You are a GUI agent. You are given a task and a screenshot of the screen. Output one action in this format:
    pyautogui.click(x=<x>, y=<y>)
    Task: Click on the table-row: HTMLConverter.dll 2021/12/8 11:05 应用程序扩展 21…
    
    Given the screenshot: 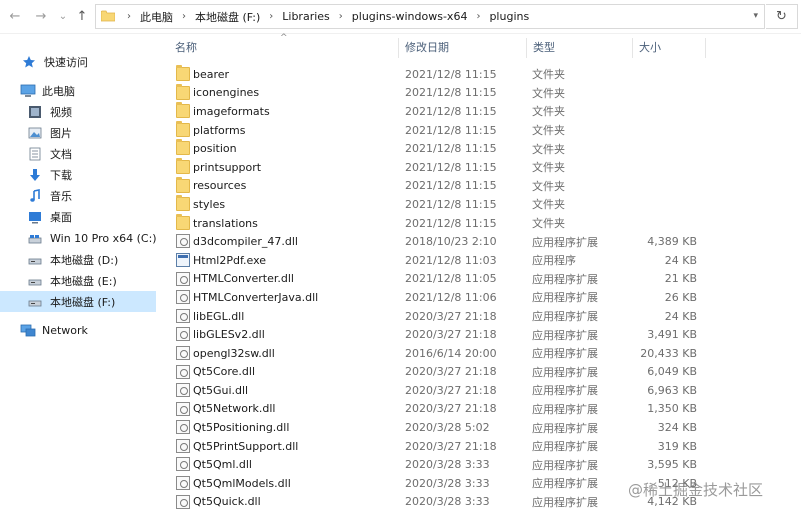 What is the action you would take?
    pyautogui.click(x=485, y=279)
    